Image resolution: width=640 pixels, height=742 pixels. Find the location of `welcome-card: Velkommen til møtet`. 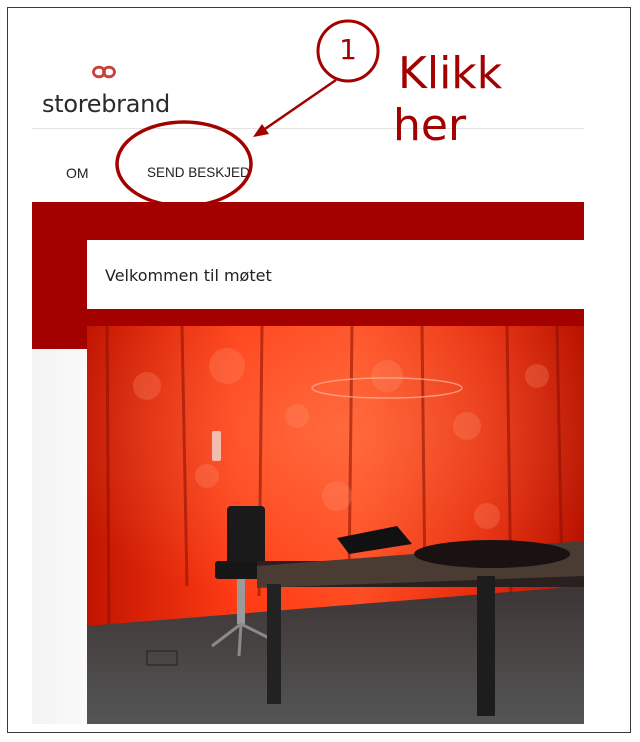

welcome-card: Velkommen til møtet is located at coordinates (335, 274).